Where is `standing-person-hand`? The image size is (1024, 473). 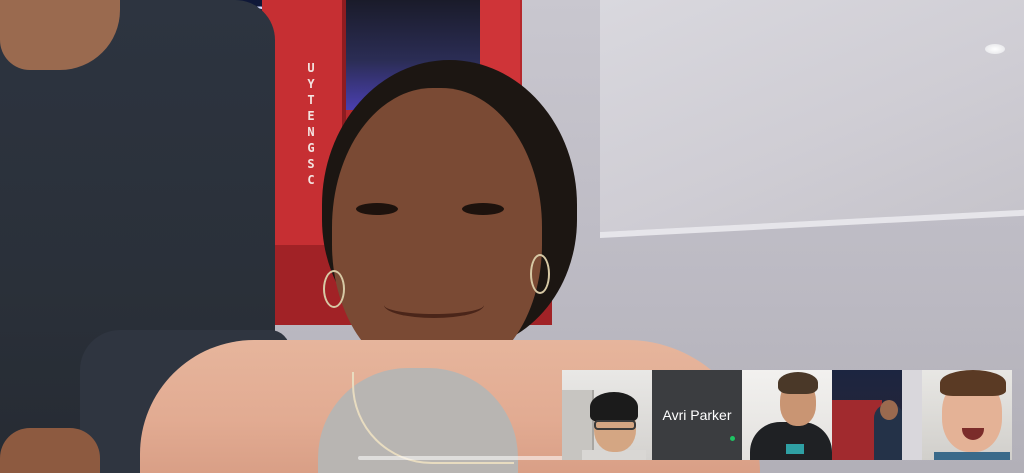
standing-person-hand is located at coordinates (50, 450).